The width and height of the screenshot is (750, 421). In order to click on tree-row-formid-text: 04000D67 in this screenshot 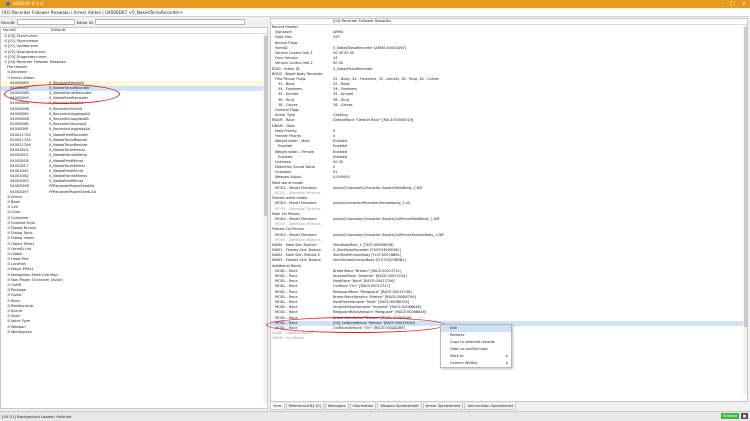, I will do `click(19, 87)`.